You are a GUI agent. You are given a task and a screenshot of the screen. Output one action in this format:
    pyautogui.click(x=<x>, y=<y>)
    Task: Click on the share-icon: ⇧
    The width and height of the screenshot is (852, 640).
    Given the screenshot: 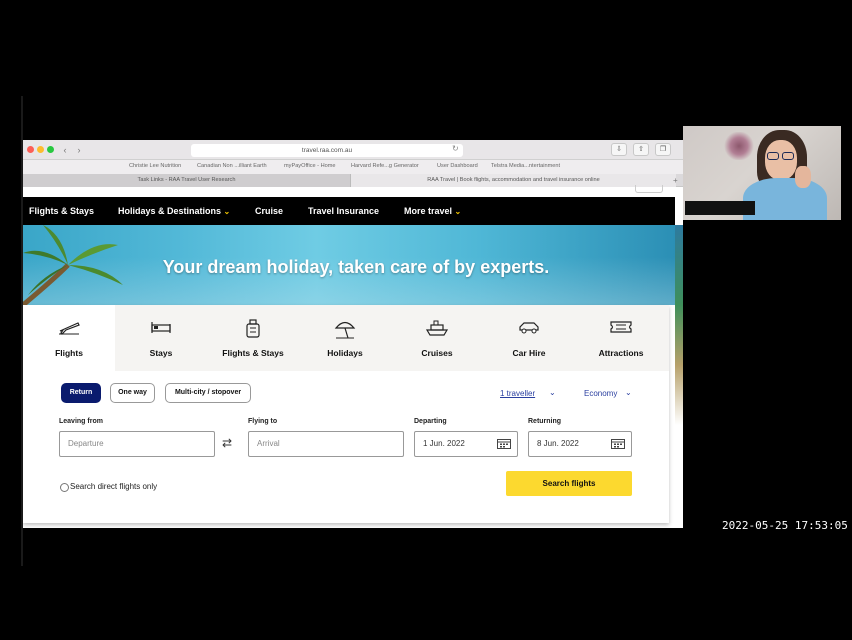 What is the action you would take?
    pyautogui.click(x=641, y=149)
    